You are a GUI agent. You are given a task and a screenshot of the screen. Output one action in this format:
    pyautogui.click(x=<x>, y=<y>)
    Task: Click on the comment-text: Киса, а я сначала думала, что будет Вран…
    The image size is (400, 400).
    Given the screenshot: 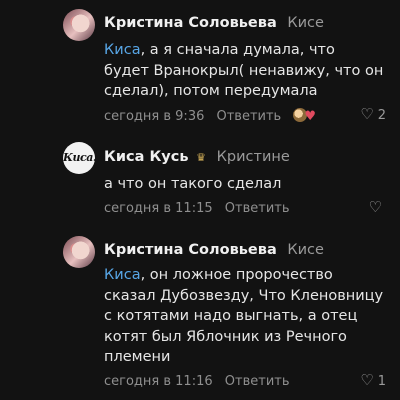 What is the action you would take?
    pyautogui.click(x=244, y=71)
    